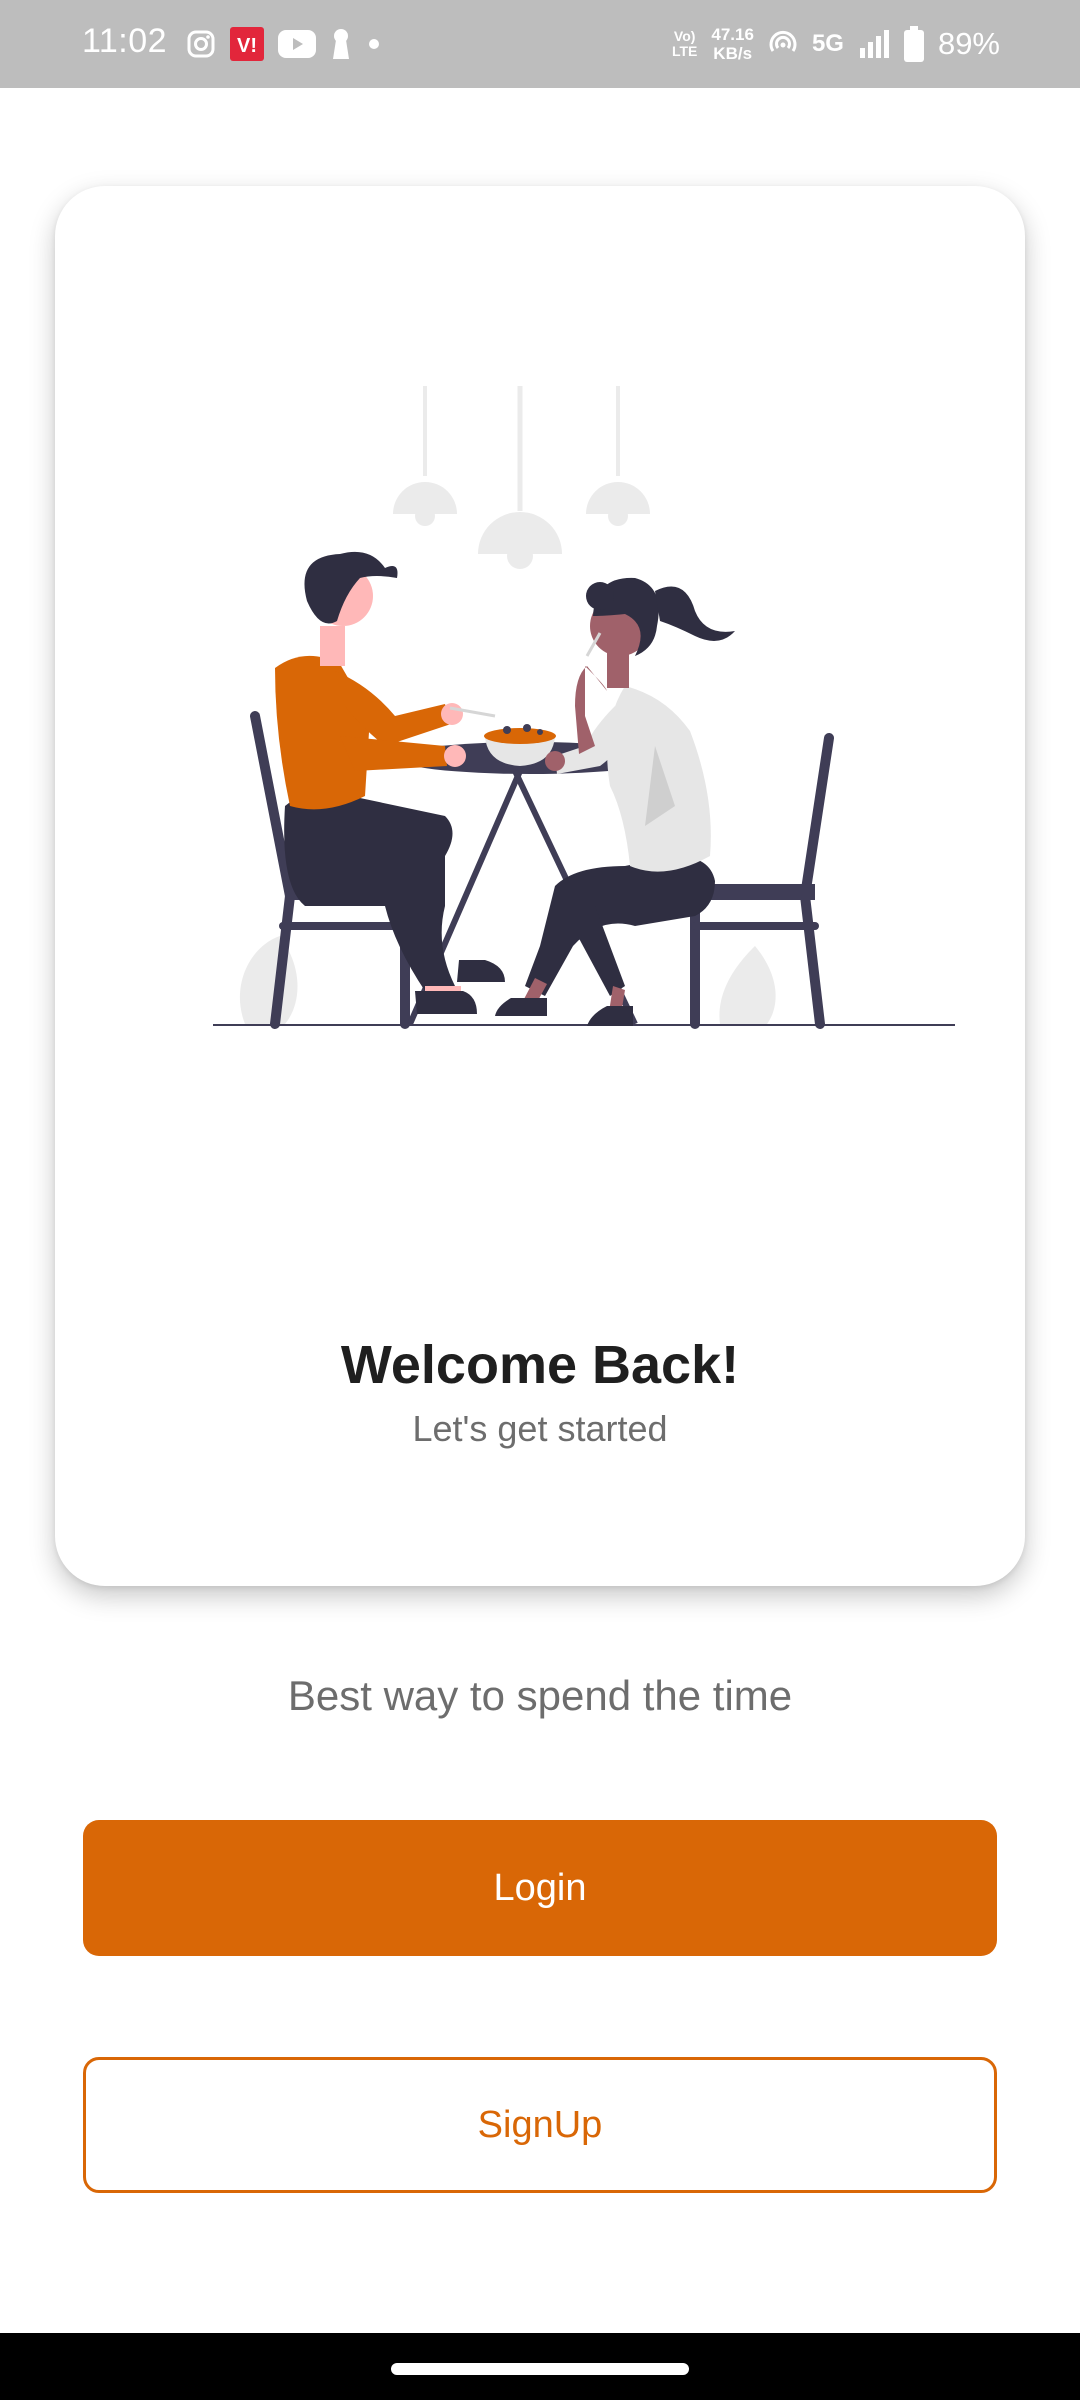 The height and width of the screenshot is (2400, 1080). I want to click on pendant-lamps, so click(521, 477).